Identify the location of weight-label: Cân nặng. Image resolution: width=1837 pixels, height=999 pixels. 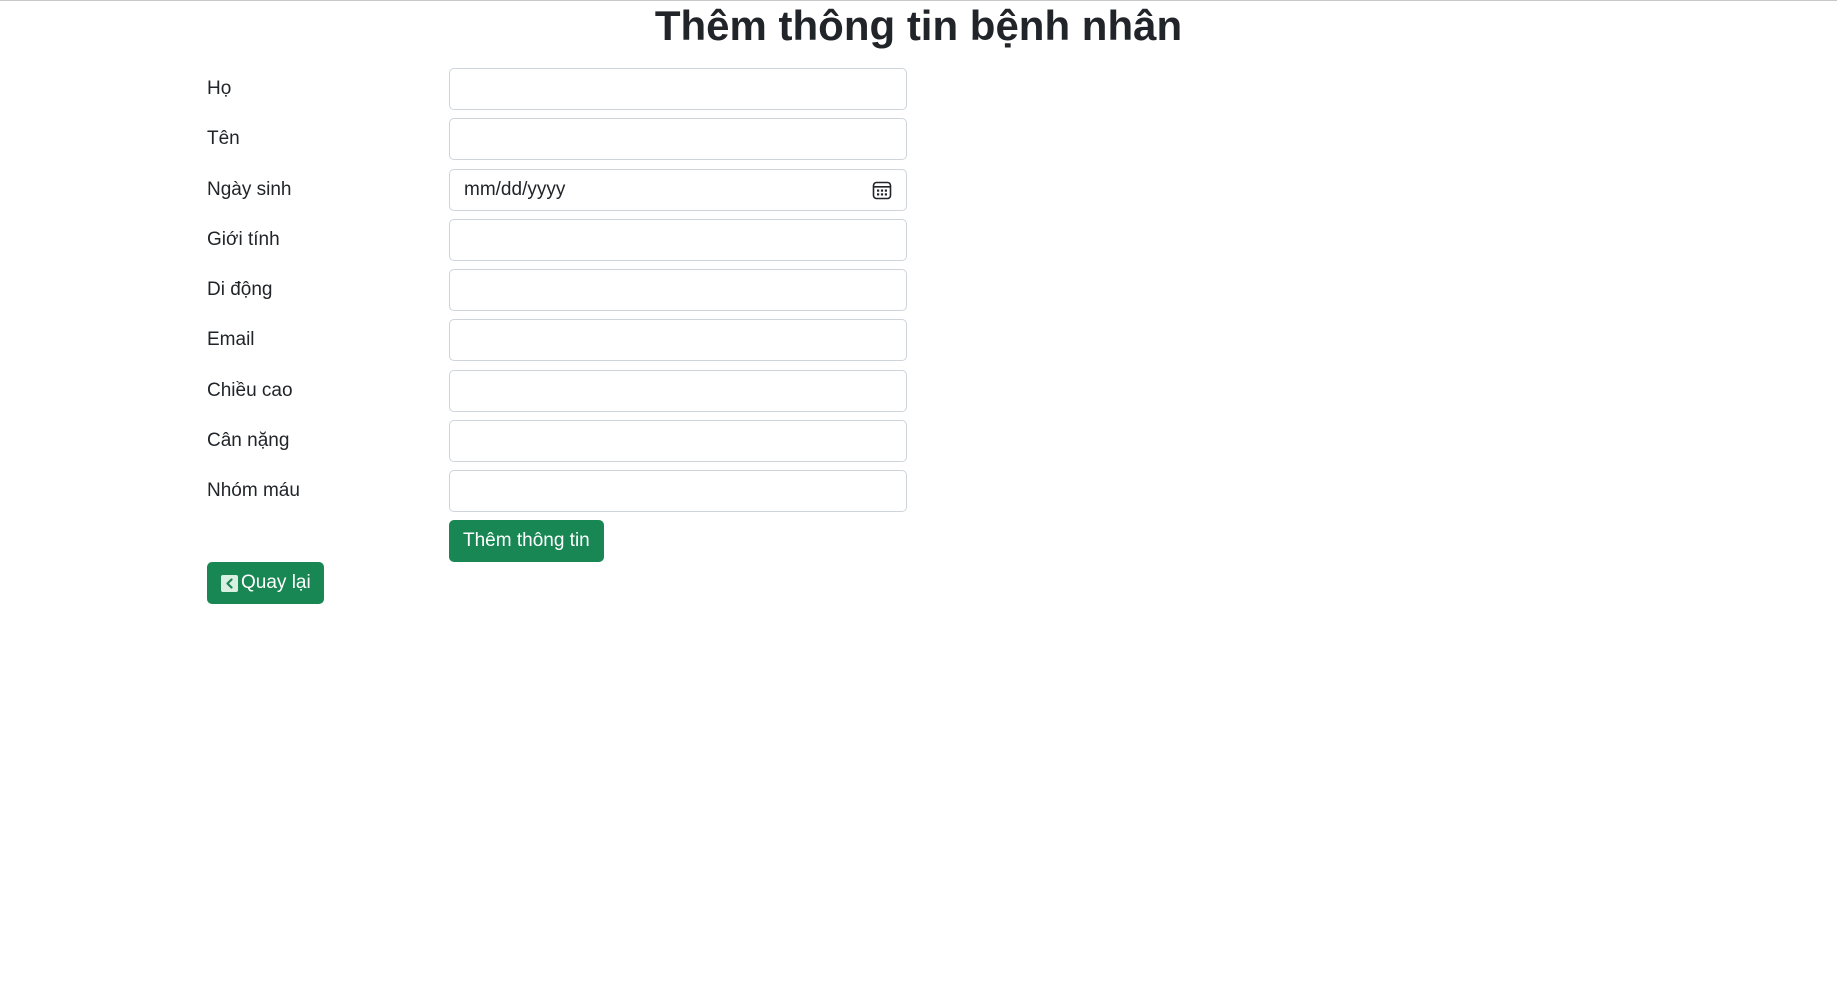
(248, 441).